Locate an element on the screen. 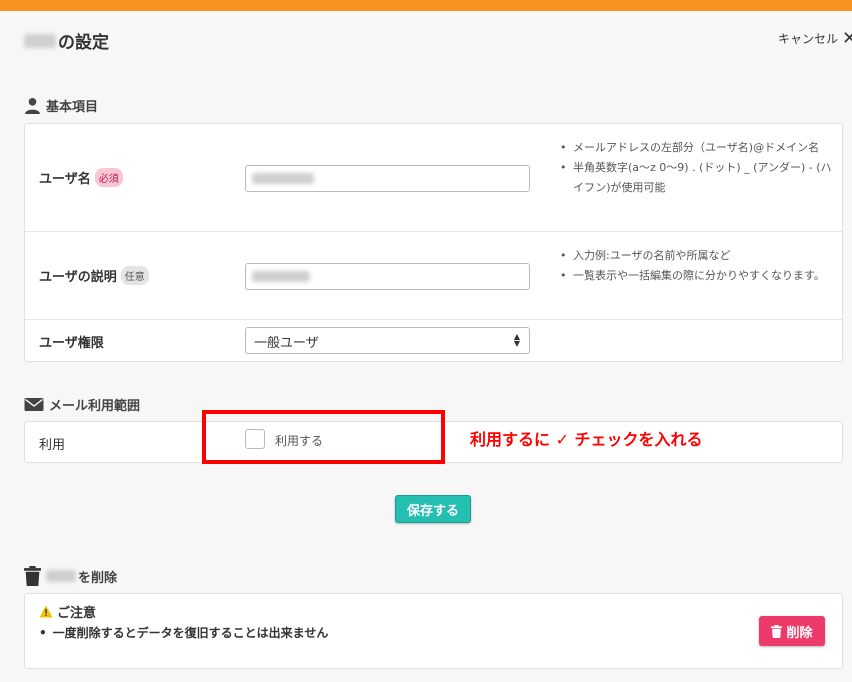 This screenshot has width=852, height=682. permission-select: 一般ユーザ ▲ ▼ is located at coordinates (387, 340).